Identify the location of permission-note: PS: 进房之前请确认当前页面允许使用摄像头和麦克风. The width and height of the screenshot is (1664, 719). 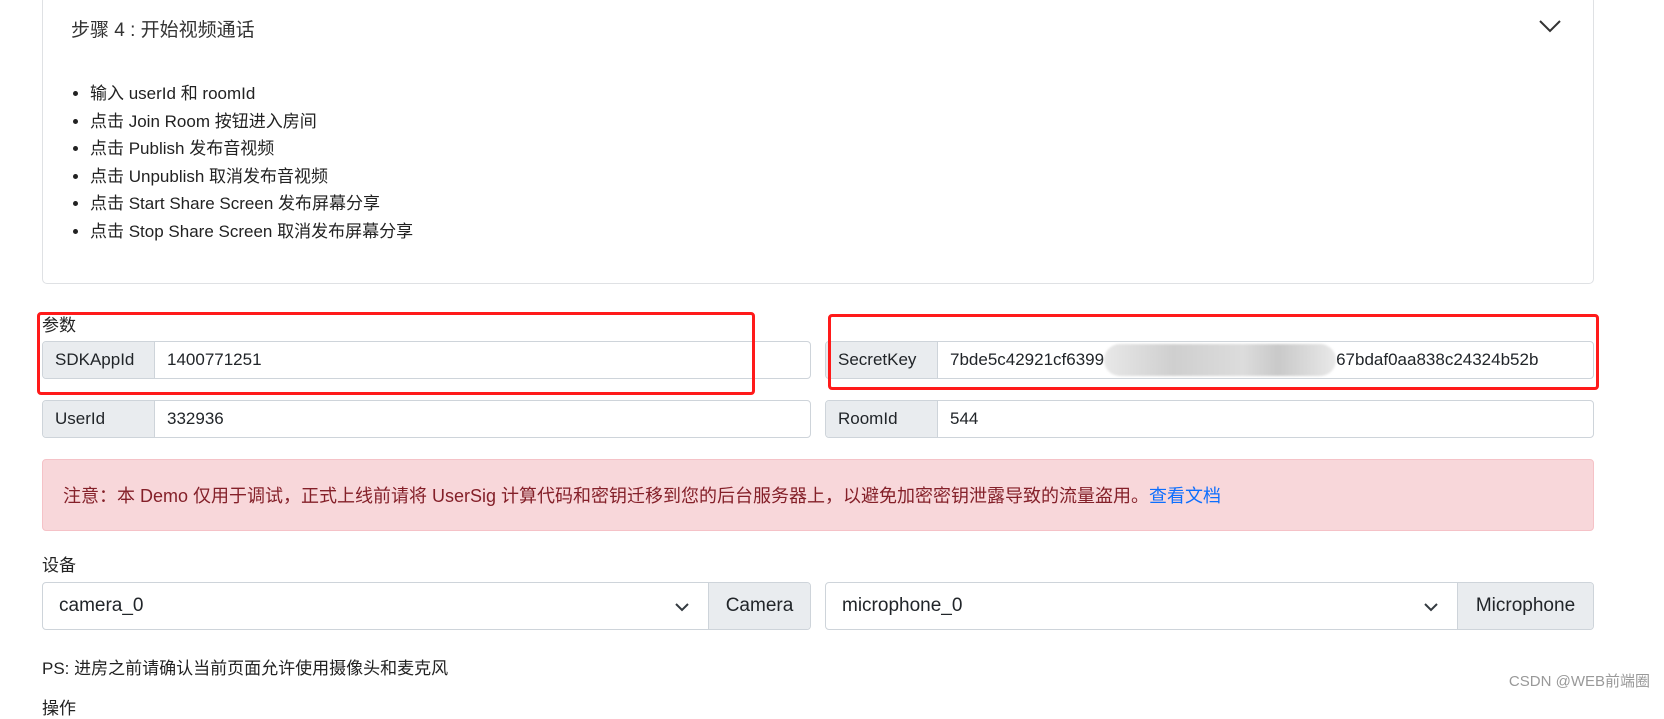
(245, 668).